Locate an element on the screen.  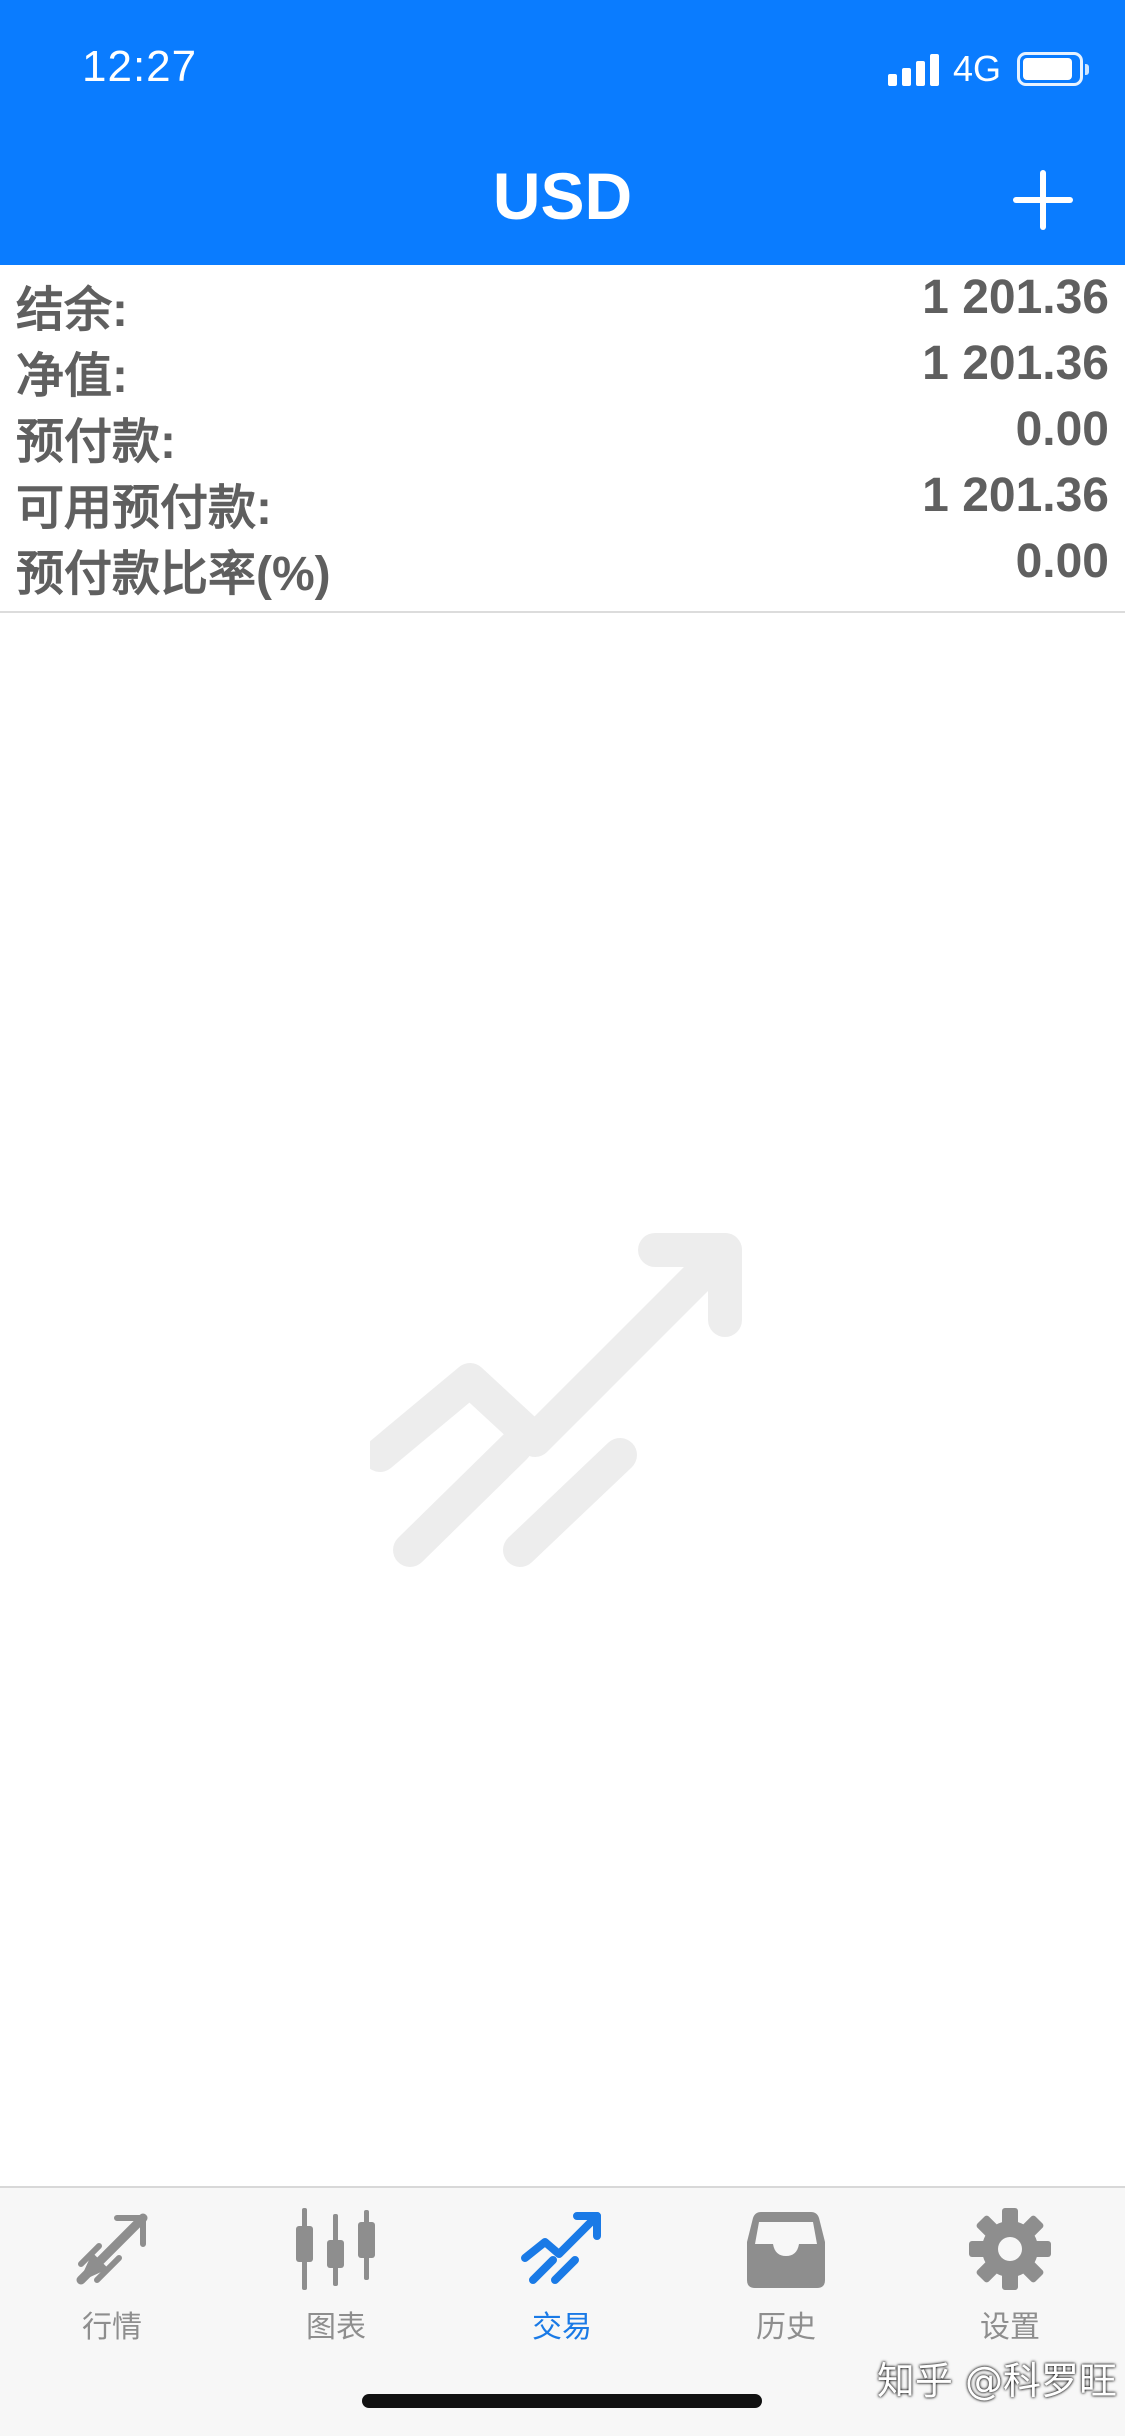
page-title: USD is located at coordinates (562, 196).